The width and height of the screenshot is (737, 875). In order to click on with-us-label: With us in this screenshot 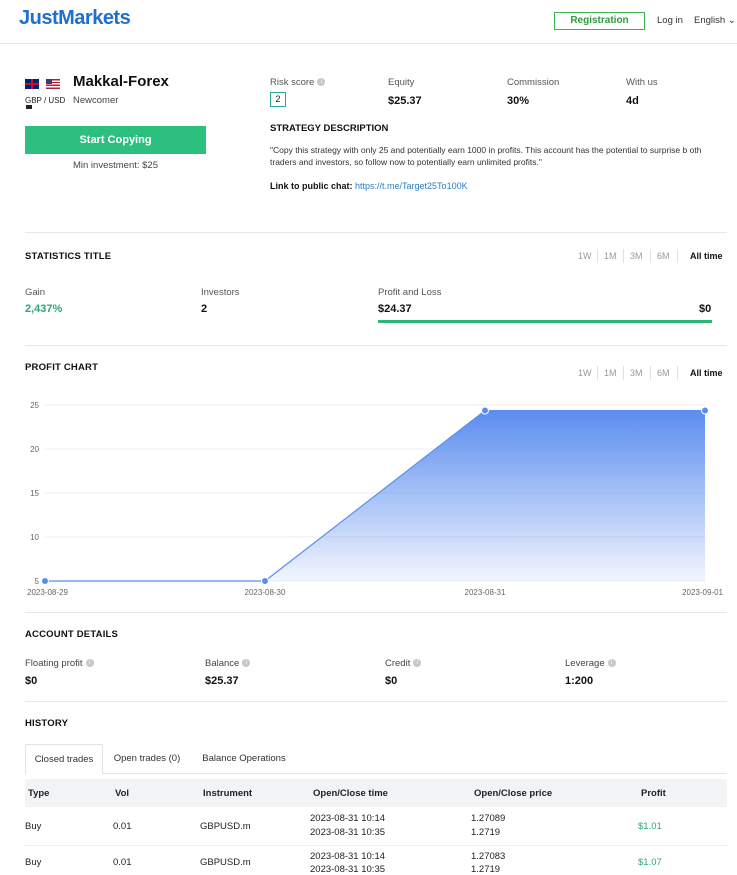, I will do `click(642, 82)`.